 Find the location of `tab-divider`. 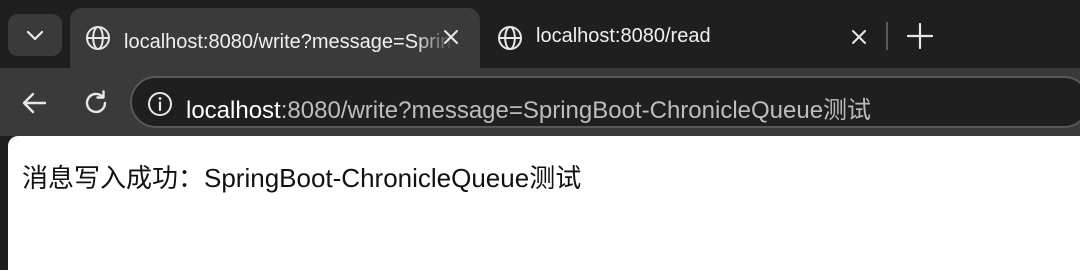

tab-divider is located at coordinates (887, 36).